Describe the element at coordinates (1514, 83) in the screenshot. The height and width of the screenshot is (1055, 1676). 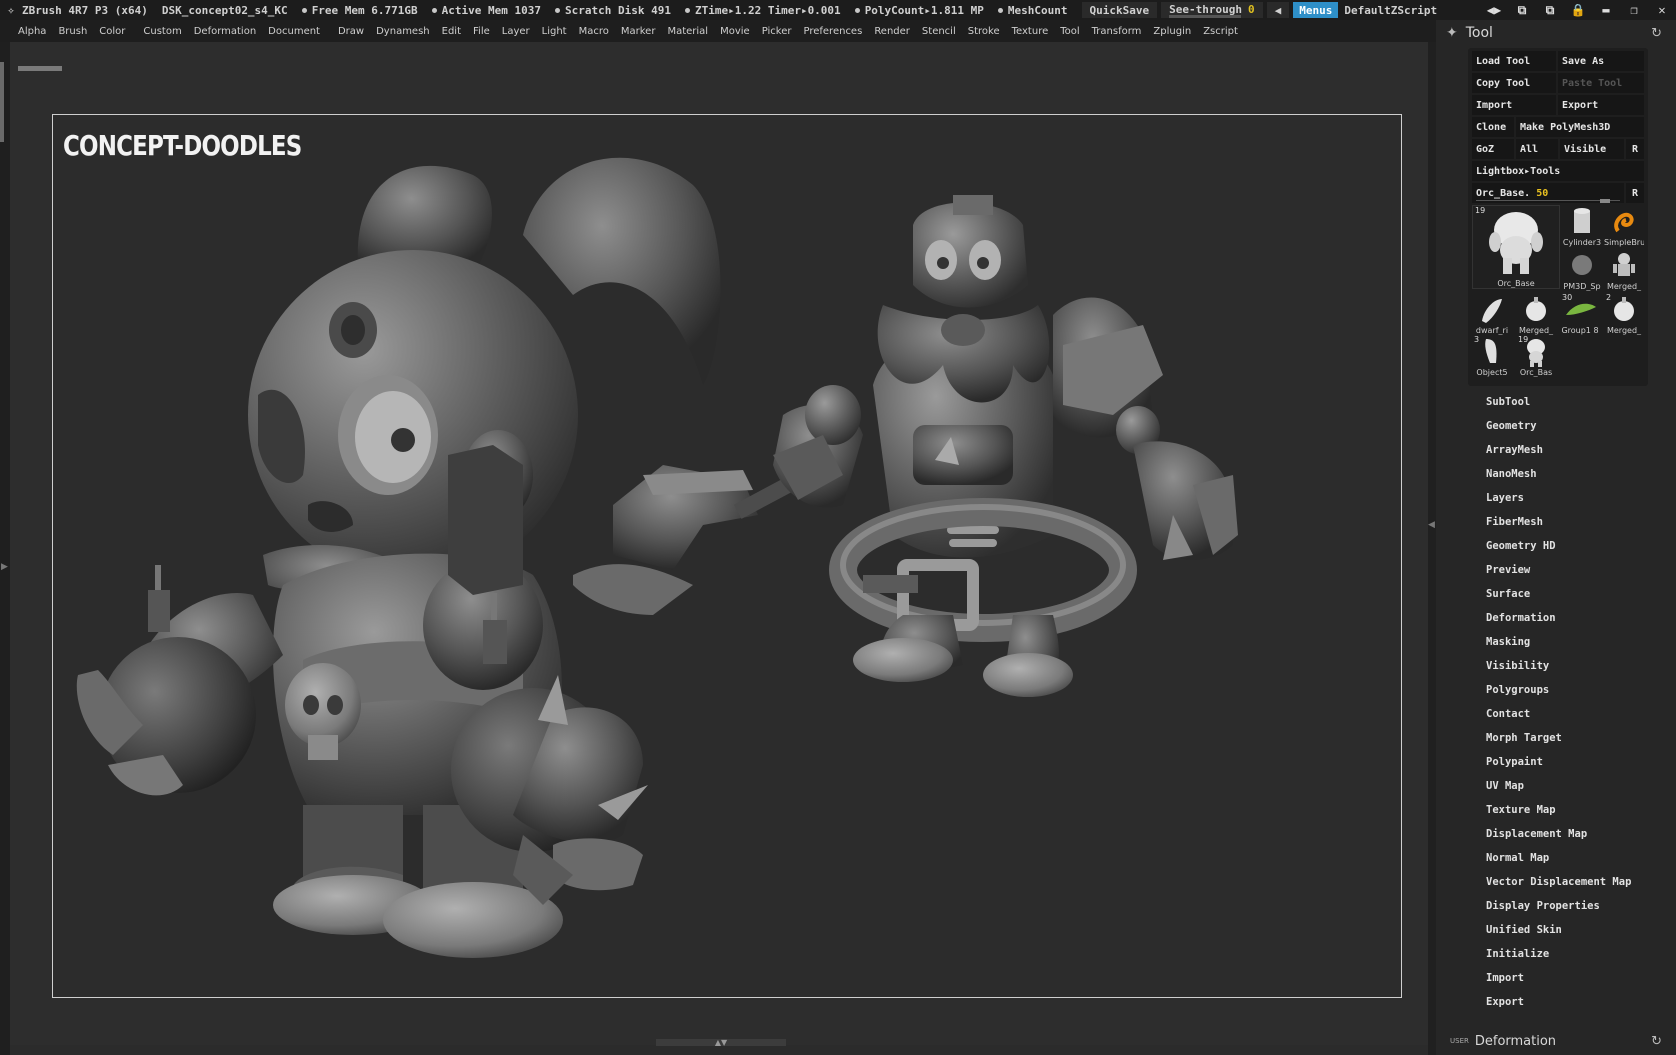
I see `copy-tool-button: Copy Tool` at that location.